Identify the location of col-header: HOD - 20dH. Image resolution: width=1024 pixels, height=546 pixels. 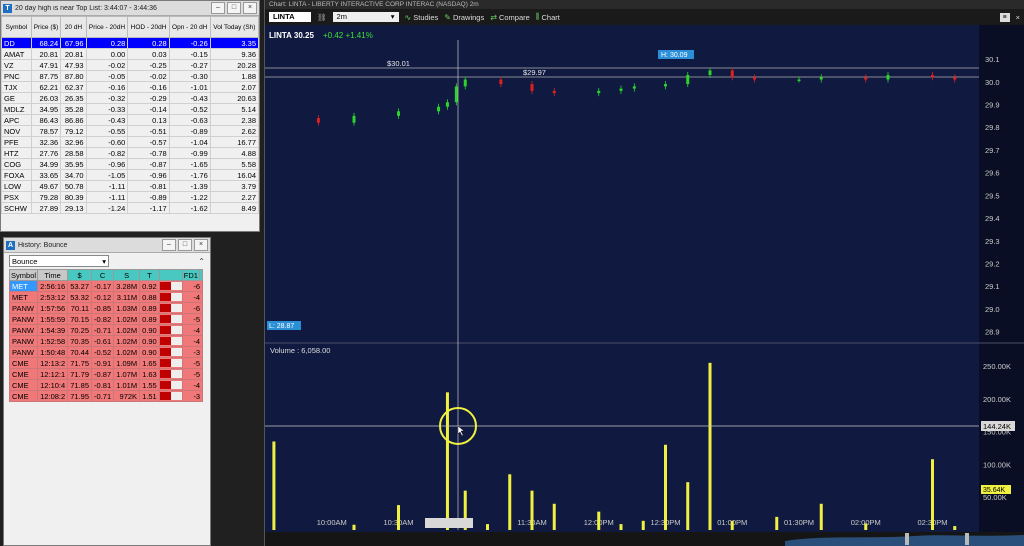
(148, 27).